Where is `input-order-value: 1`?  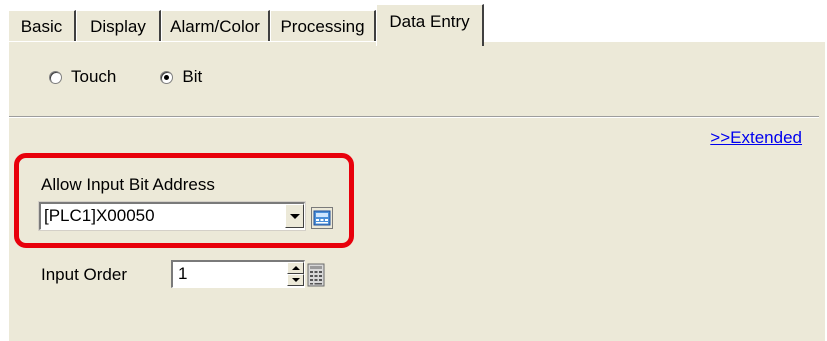 input-order-value: 1 is located at coordinates (182, 274).